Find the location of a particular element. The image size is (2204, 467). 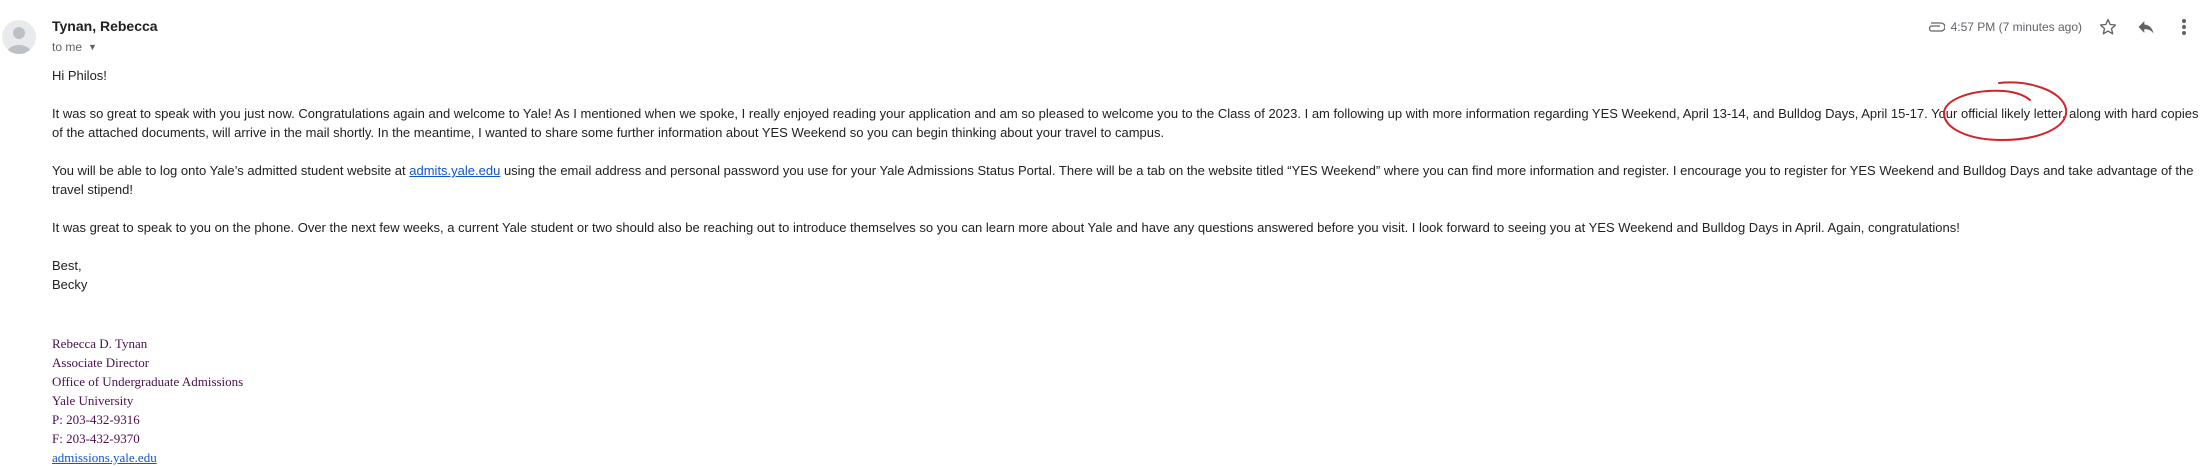

recipient-details-toggle: to me ▼ is located at coordinates (74, 47).